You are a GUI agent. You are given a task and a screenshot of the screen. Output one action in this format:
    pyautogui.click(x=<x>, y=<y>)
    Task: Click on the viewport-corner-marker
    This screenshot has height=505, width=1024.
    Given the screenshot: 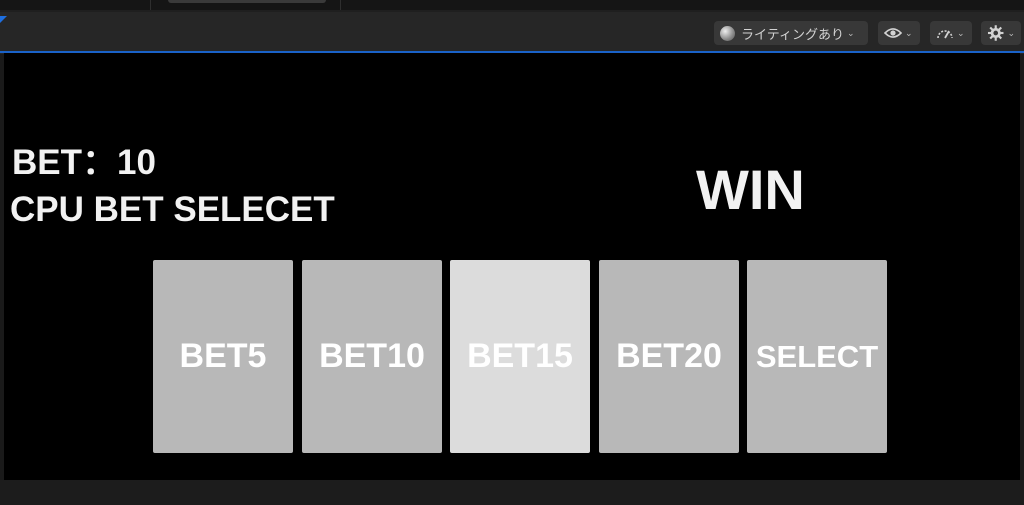 What is the action you would take?
    pyautogui.click(x=3, y=19)
    